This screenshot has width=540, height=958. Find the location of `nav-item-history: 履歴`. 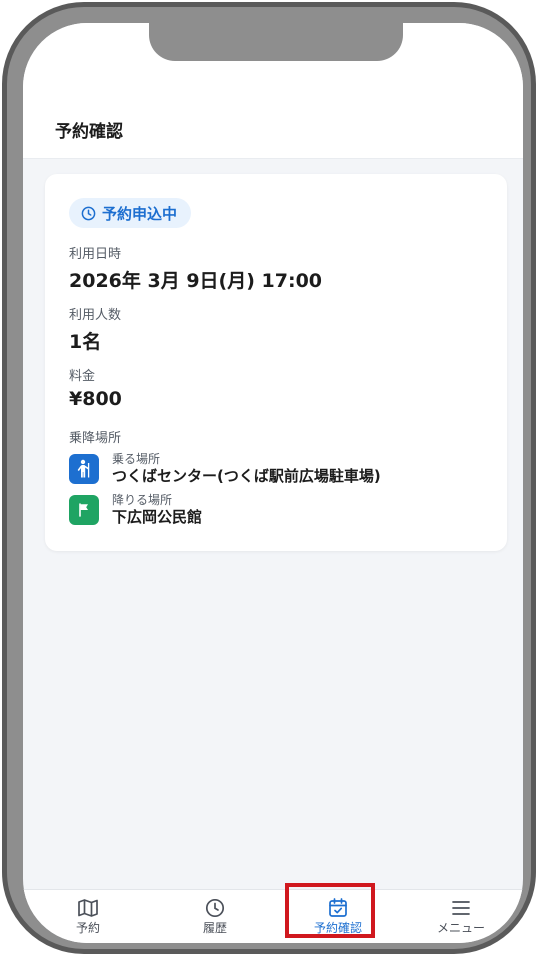

nav-item-history: 履歴 is located at coordinates (215, 920).